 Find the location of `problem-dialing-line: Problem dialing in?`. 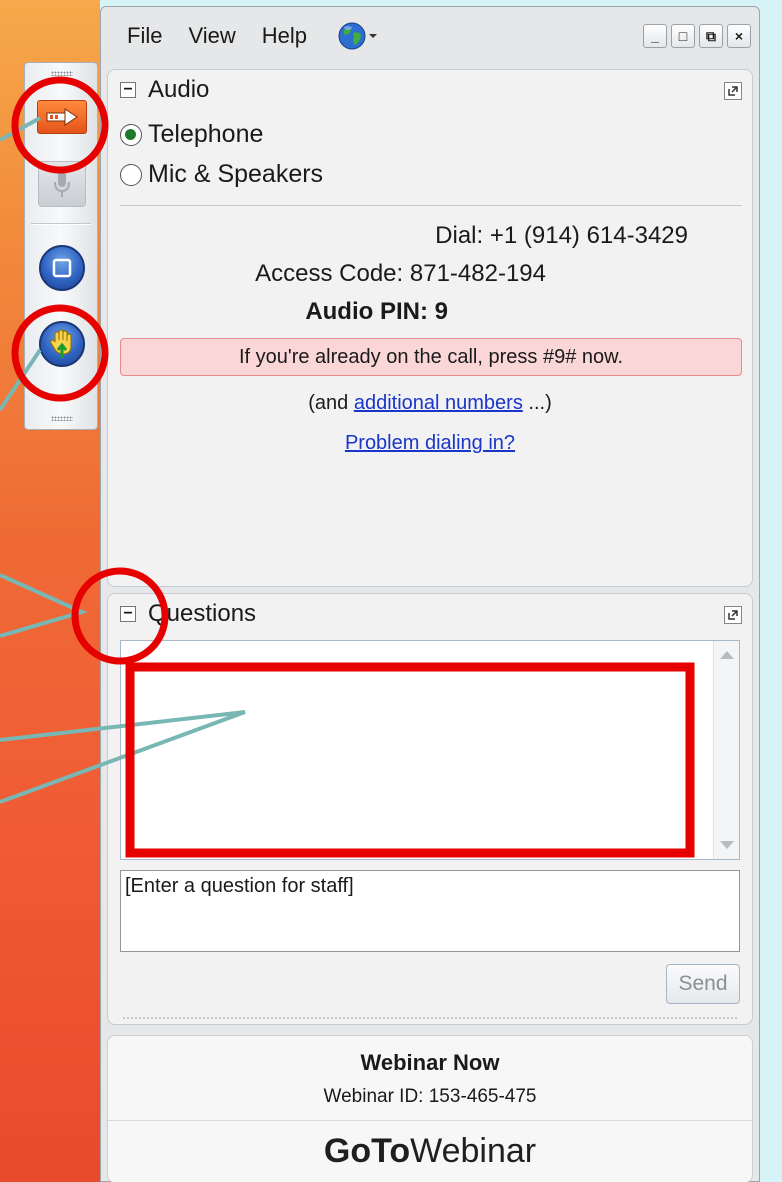

problem-dialing-line: Problem dialing in? is located at coordinates (430, 443).